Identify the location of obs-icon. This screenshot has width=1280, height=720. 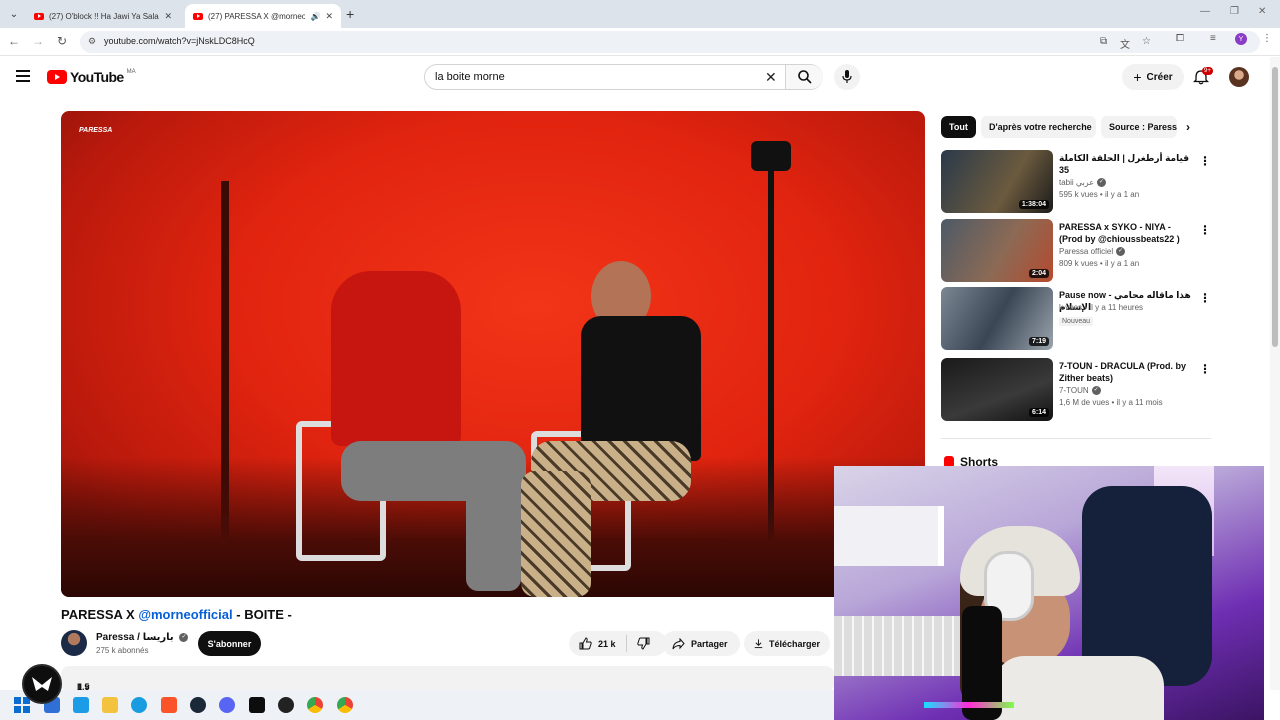
(286, 705).